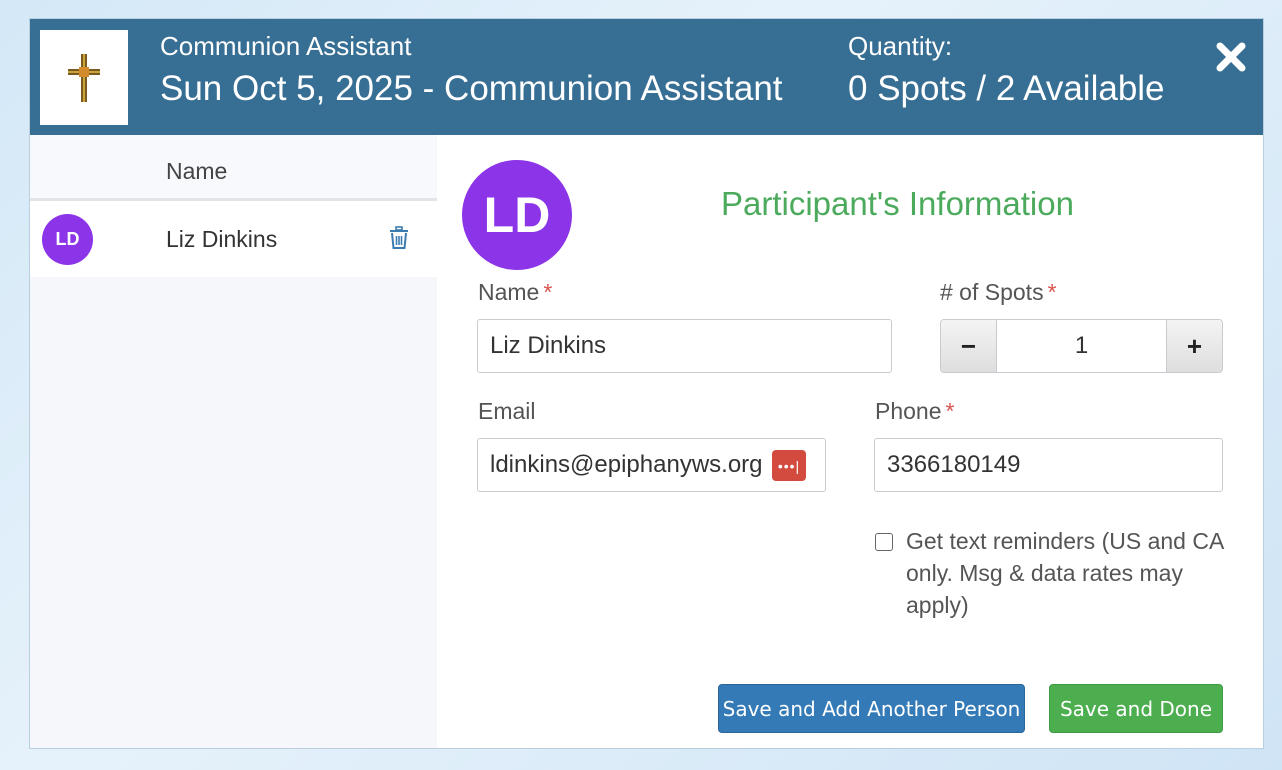 The width and height of the screenshot is (1282, 770). I want to click on name-column-header: Name, so click(197, 171).